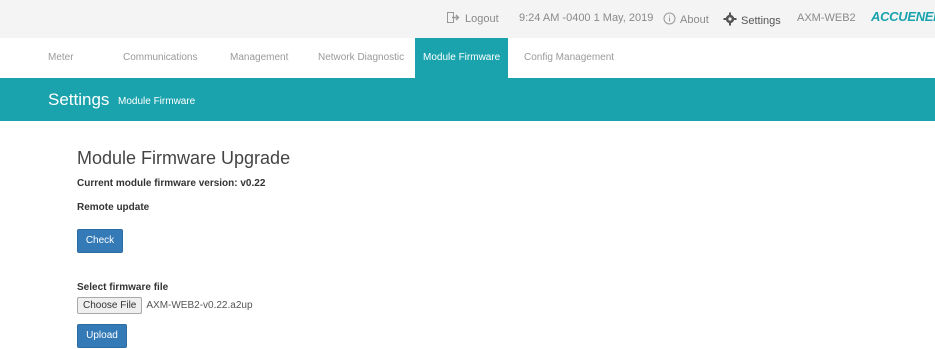 Image resolution: width=935 pixels, height=349 pixels. I want to click on tab-meter: Meter, so click(61, 58).